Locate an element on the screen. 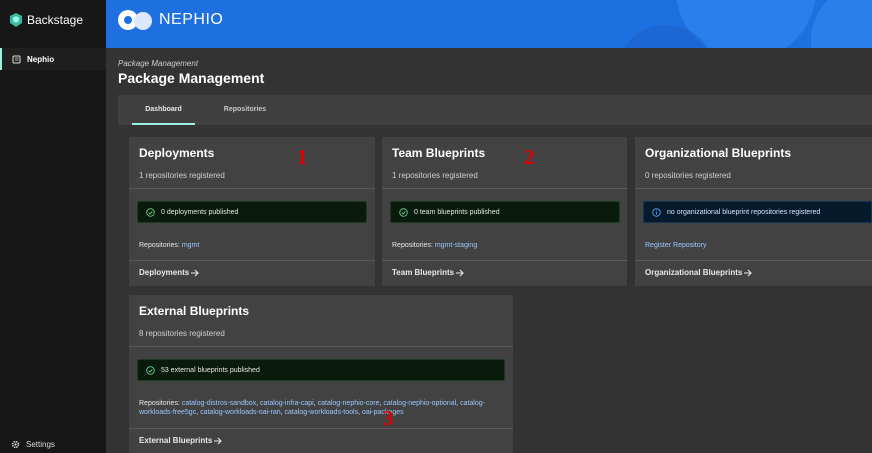 The image size is (872, 453). brand-name: Backstage is located at coordinates (55, 20).